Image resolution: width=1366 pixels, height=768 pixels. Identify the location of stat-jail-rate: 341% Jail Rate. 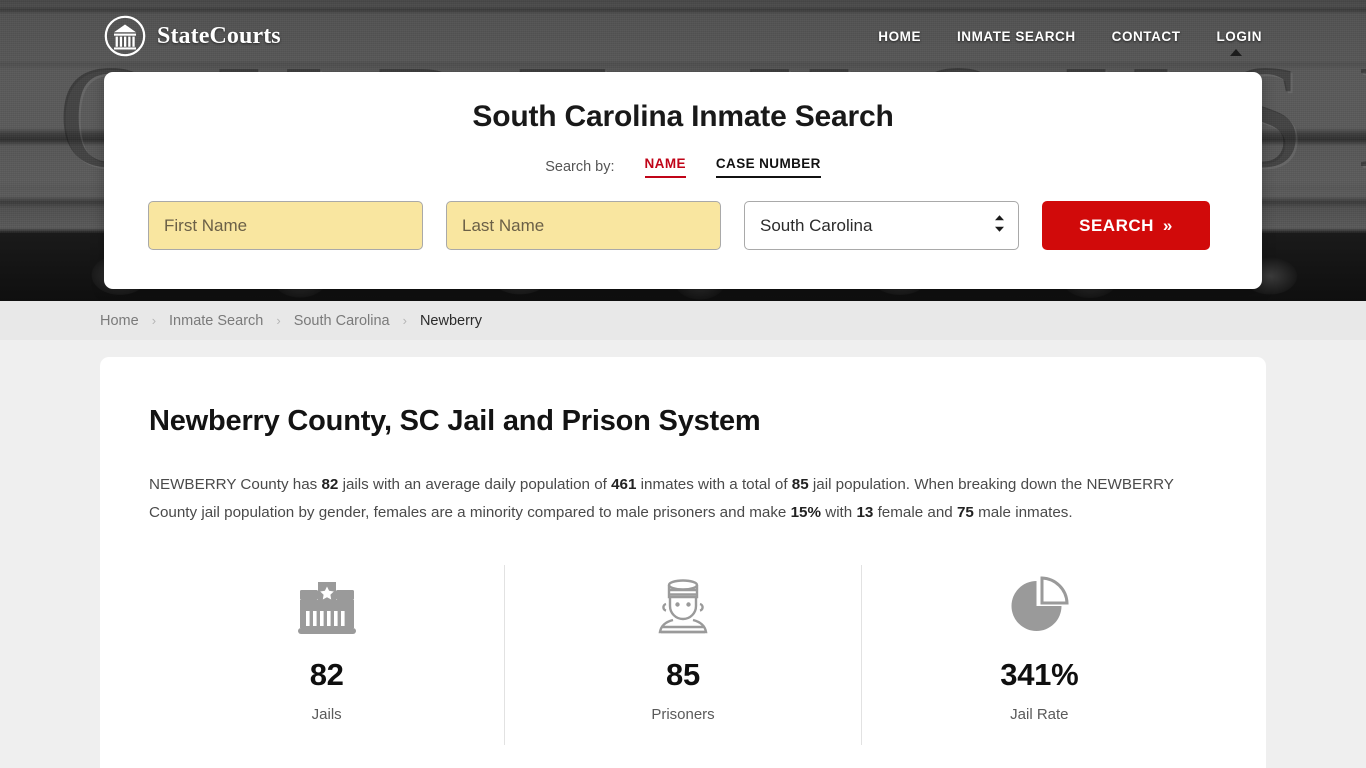
(1038, 655).